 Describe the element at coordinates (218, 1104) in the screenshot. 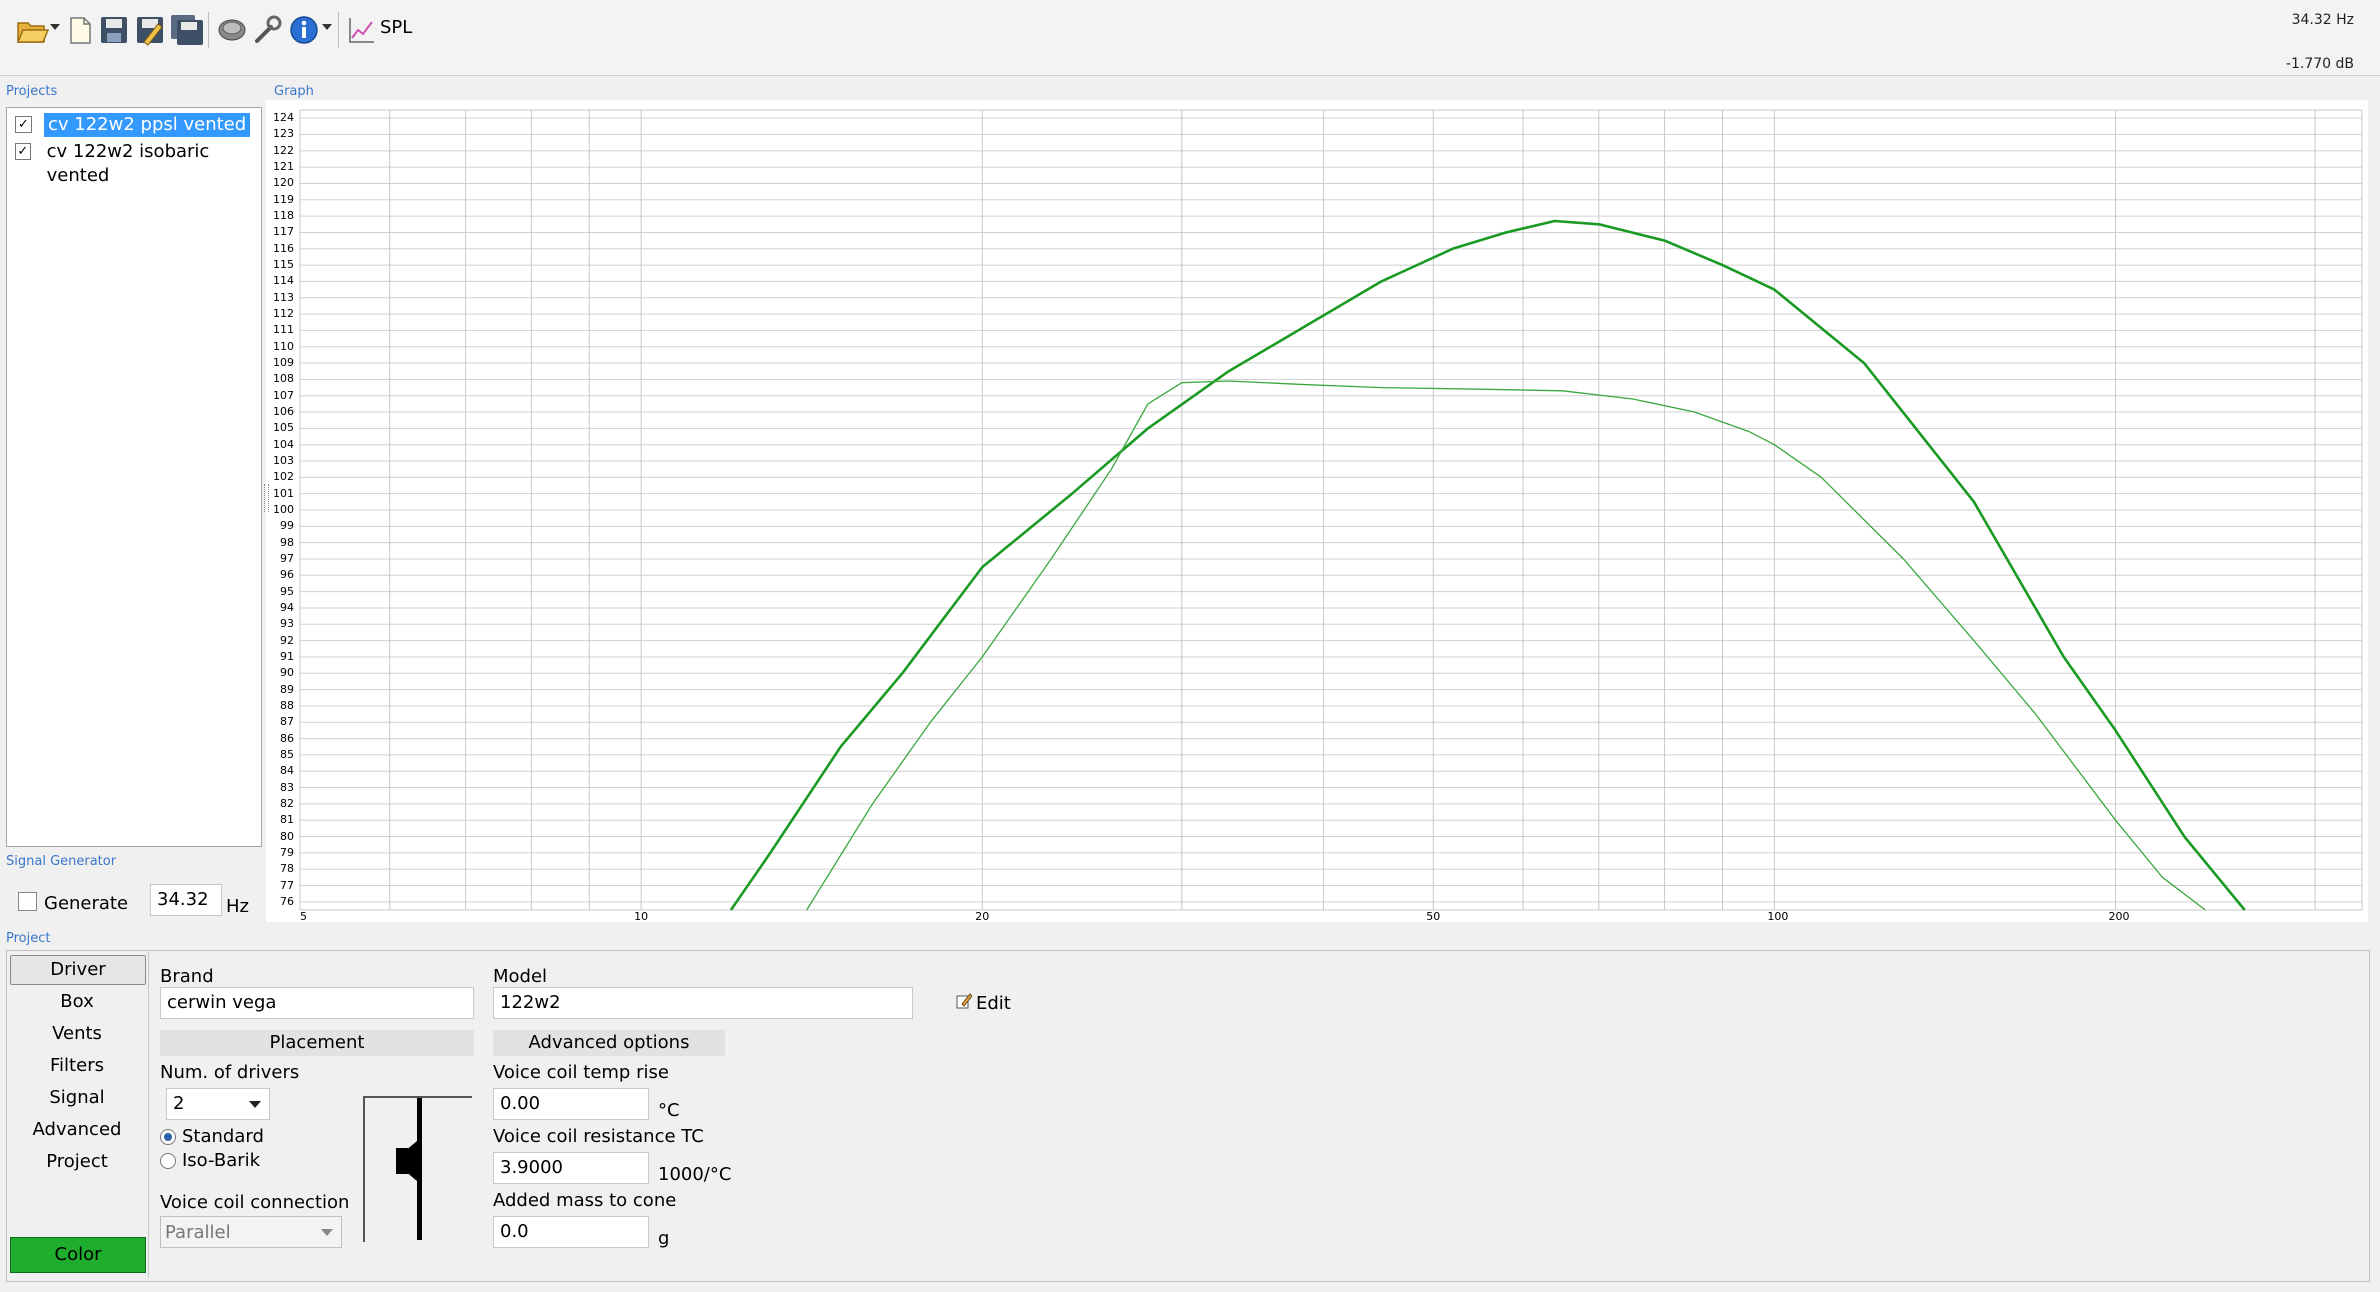

I see `num-drivers-select: 2` at that location.